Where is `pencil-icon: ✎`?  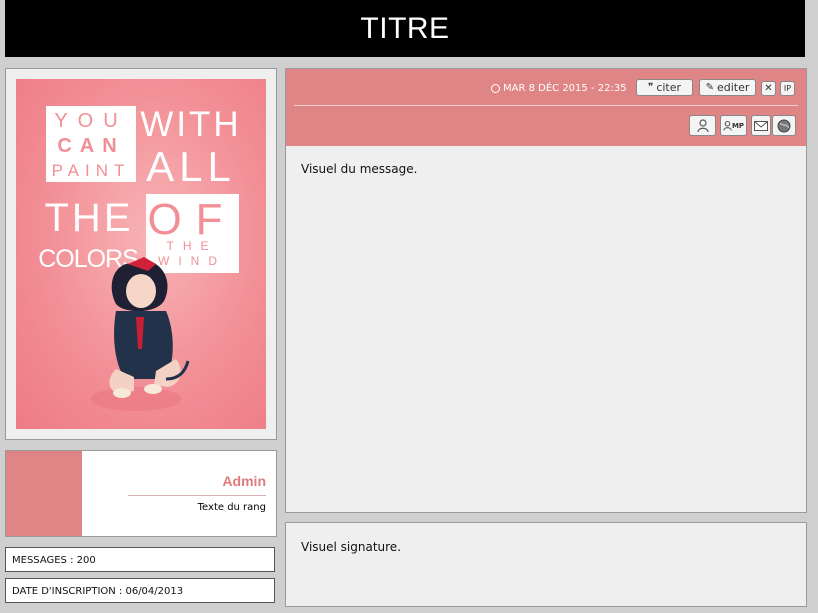
pencil-icon: ✎ is located at coordinates (709, 87).